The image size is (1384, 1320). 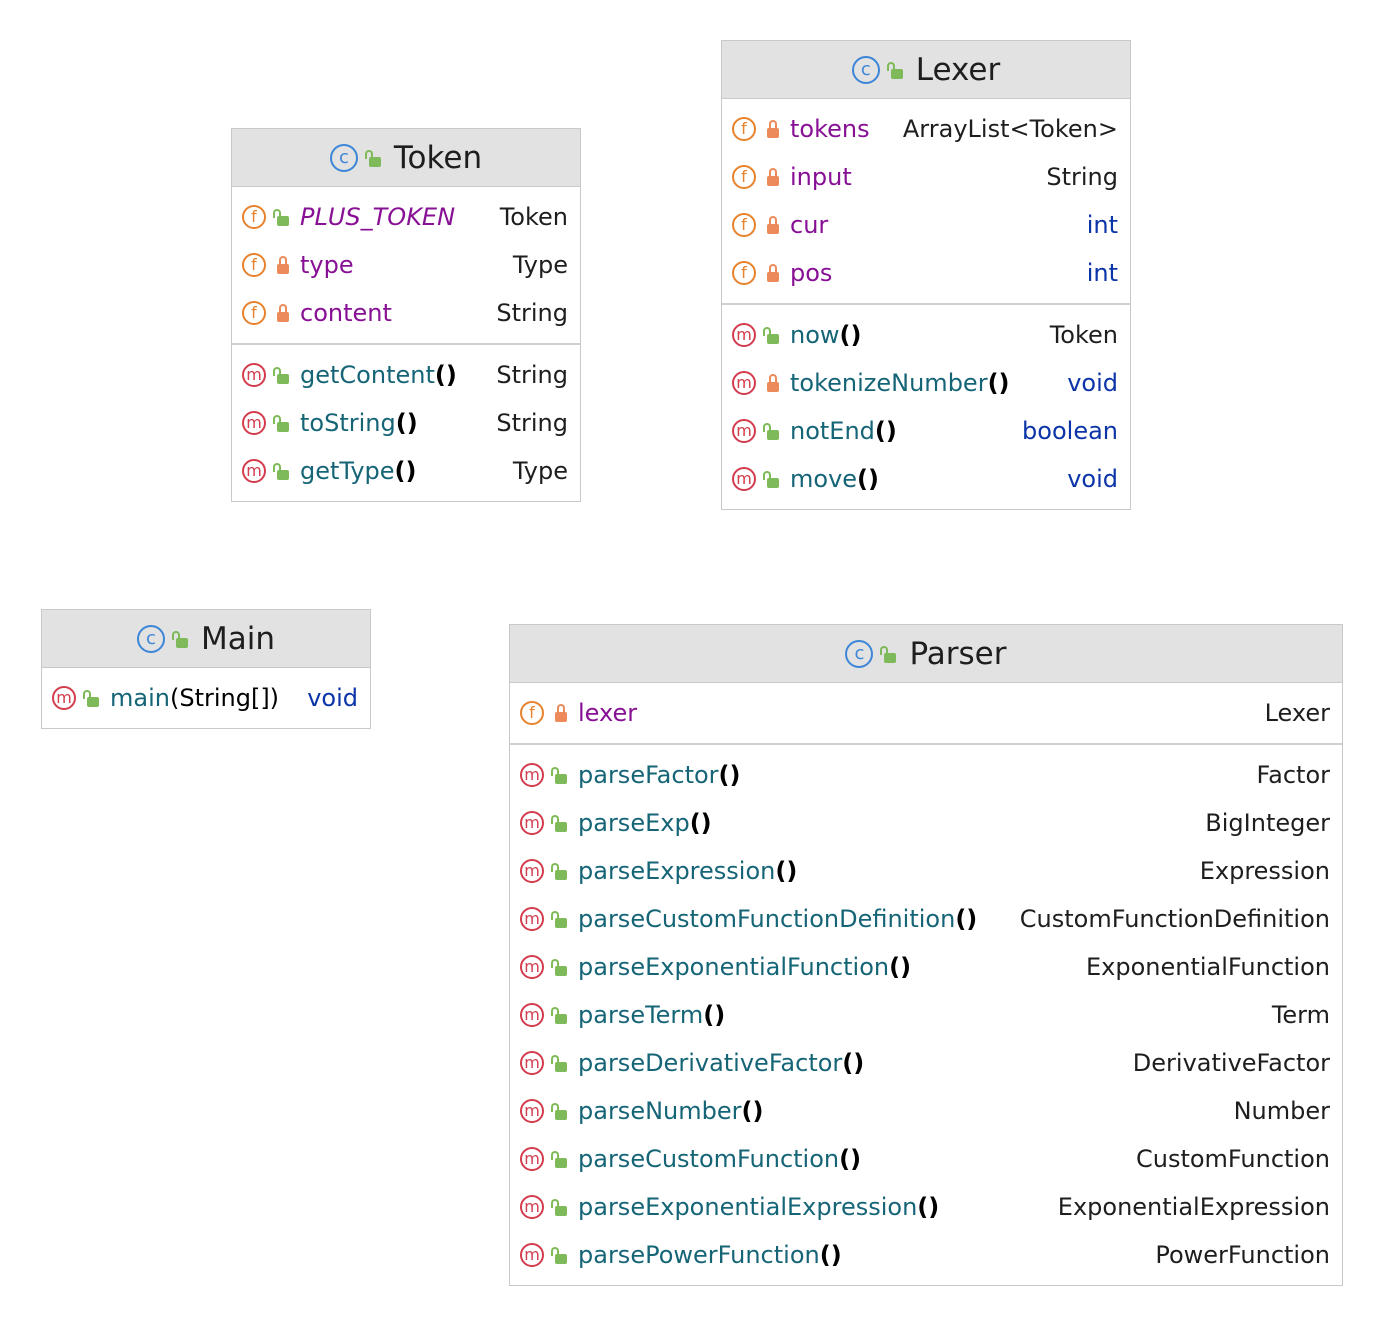 I want to click on field-row: f pos int, so click(x=926, y=273).